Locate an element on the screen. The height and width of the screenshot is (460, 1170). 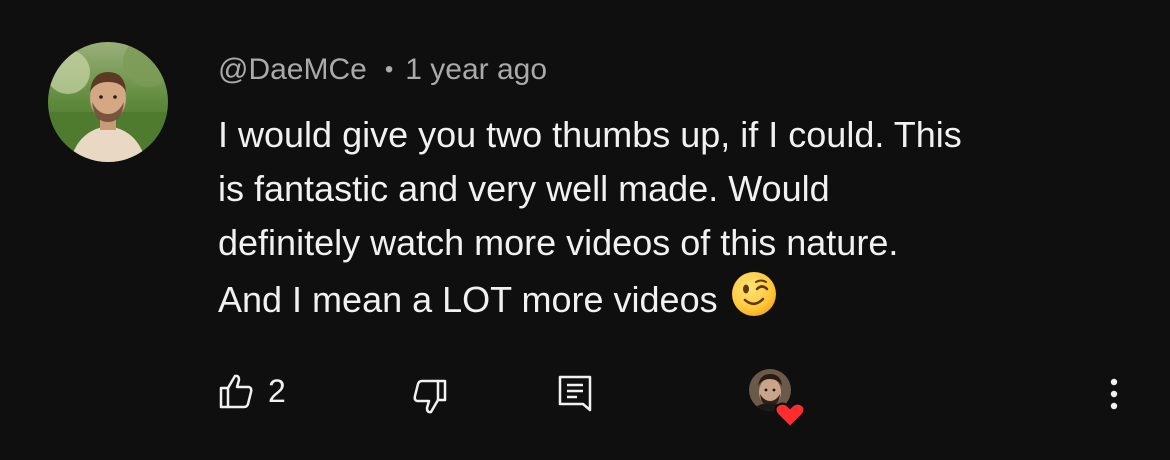
like-button: 2 is located at coordinates (252, 391).